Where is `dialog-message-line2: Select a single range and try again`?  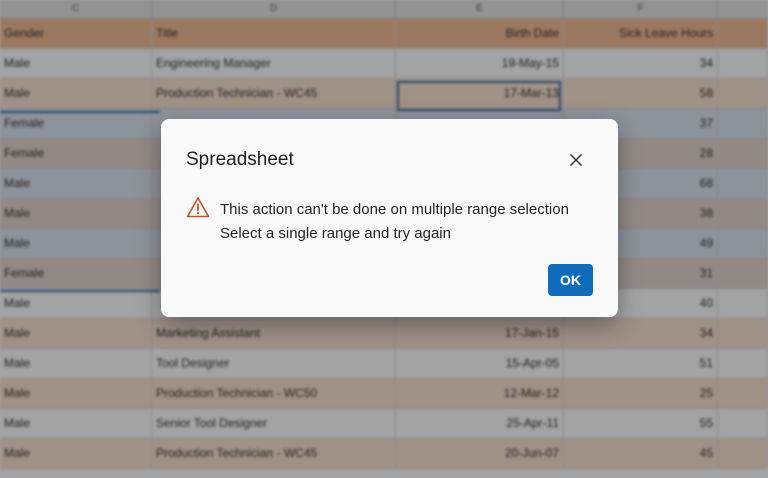
dialog-message-line2: Select a single range and try again is located at coordinates (335, 233).